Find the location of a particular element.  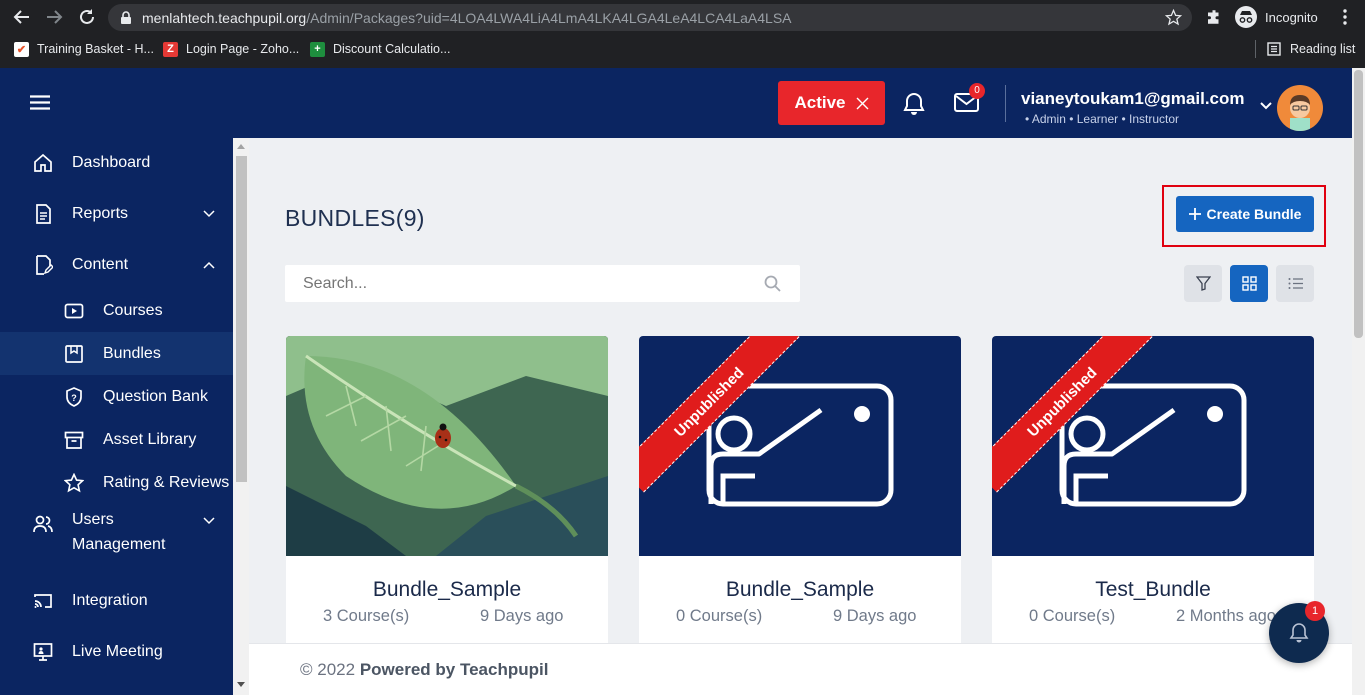

video-icon is located at coordinates (74, 310).